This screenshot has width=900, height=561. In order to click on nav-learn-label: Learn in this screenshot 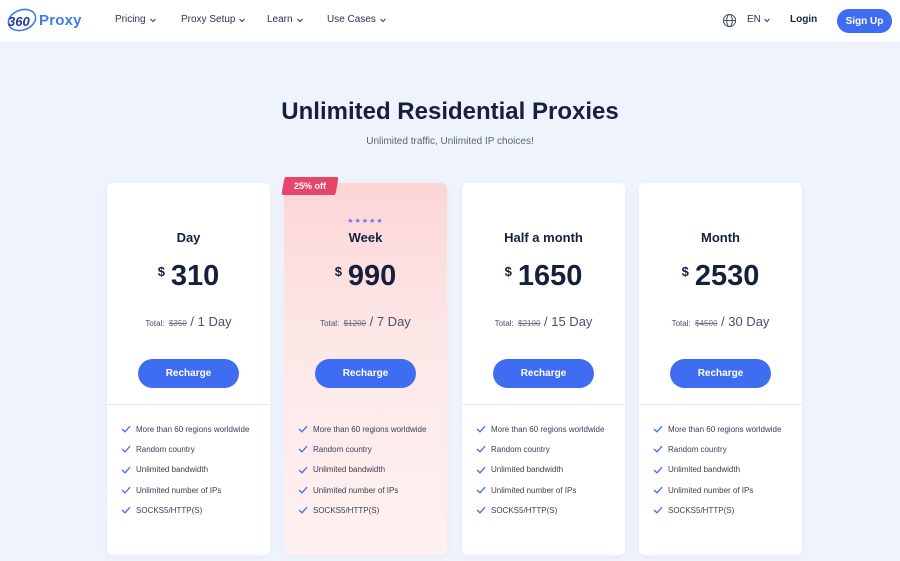, I will do `click(280, 19)`.